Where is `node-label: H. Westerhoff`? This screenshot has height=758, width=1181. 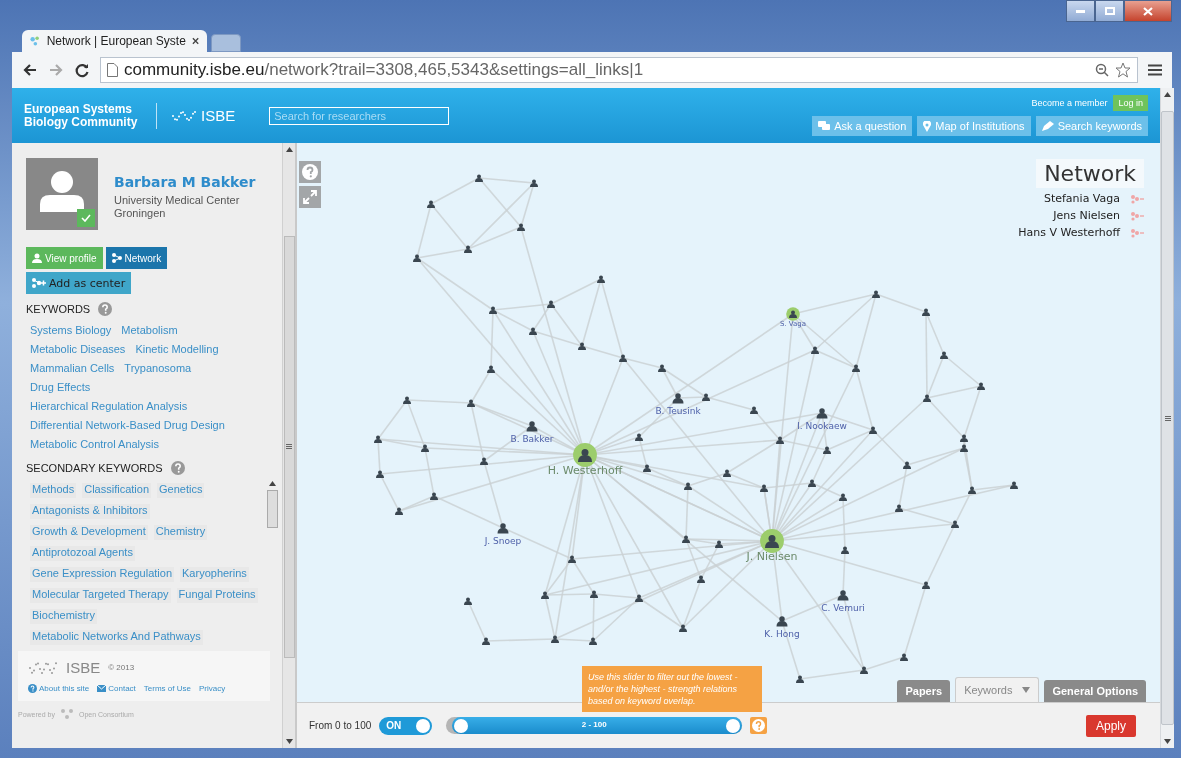 node-label: H. Westerhoff is located at coordinates (585, 471).